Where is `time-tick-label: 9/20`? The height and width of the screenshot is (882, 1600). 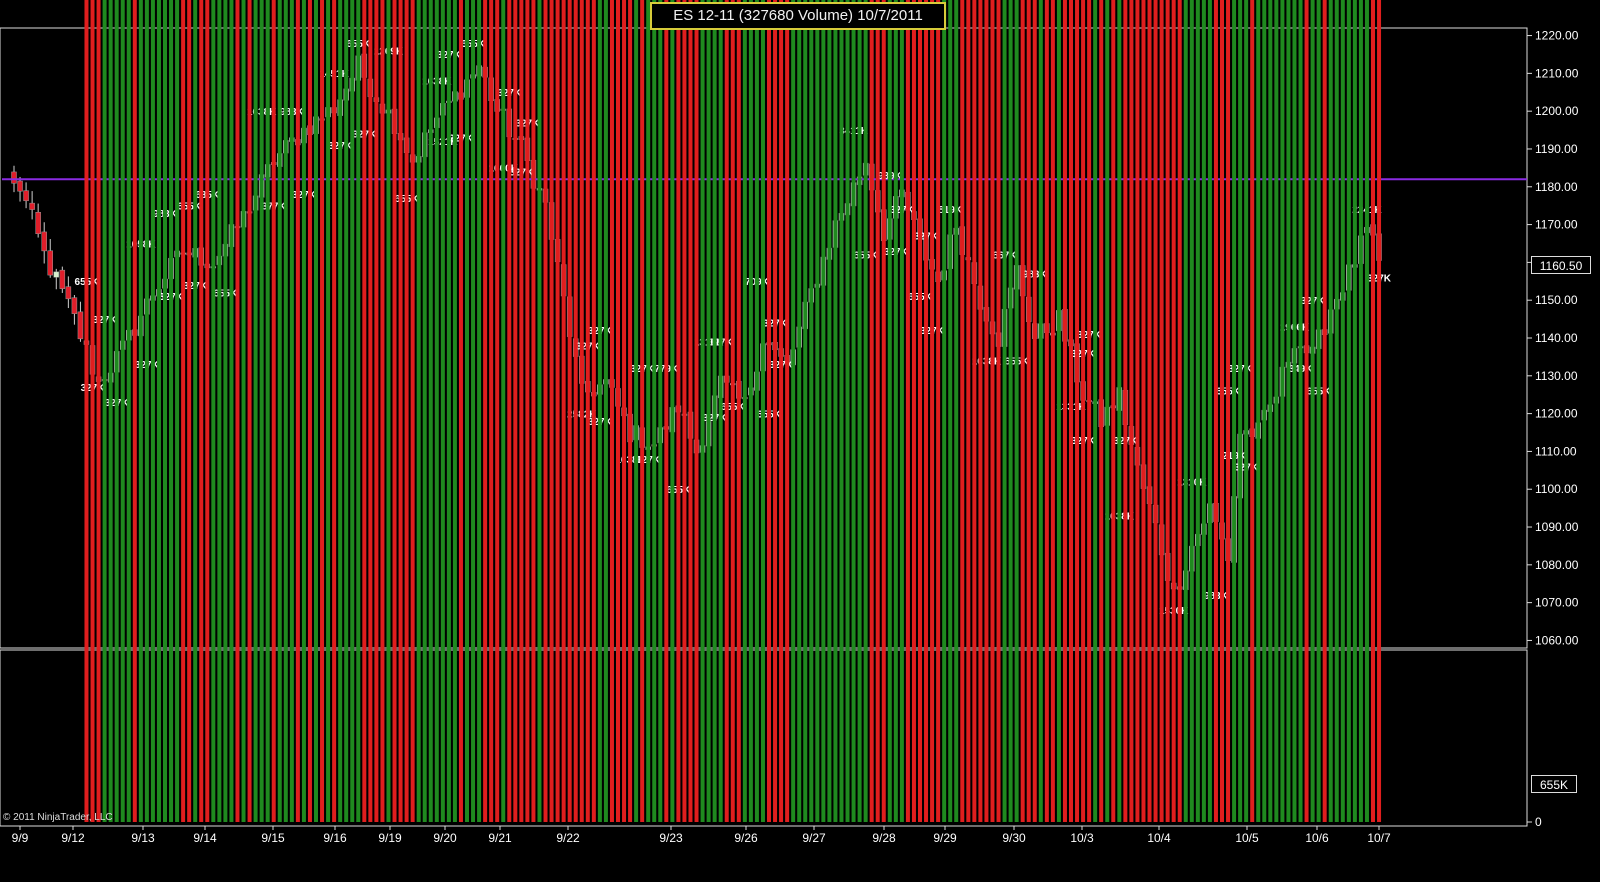
time-tick-label: 9/20 is located at coordinates (445, 838).